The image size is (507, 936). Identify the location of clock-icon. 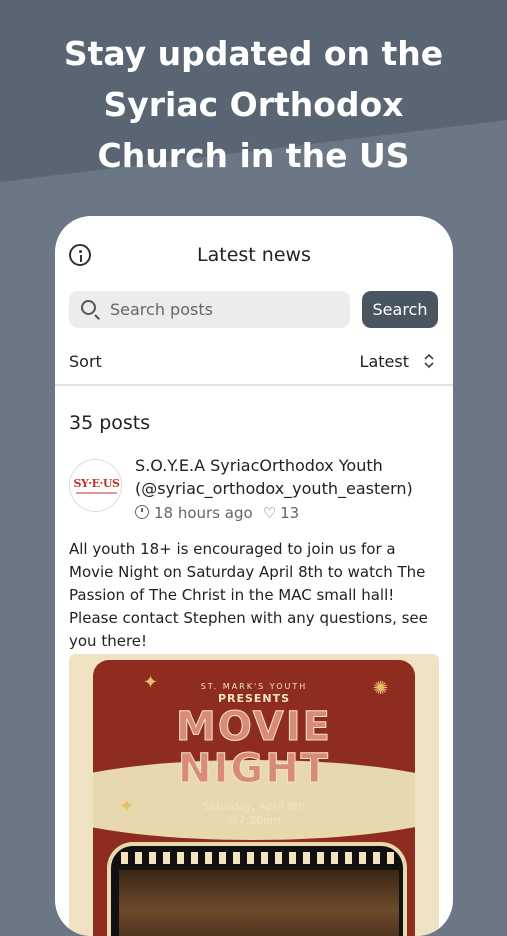
(142, 512).